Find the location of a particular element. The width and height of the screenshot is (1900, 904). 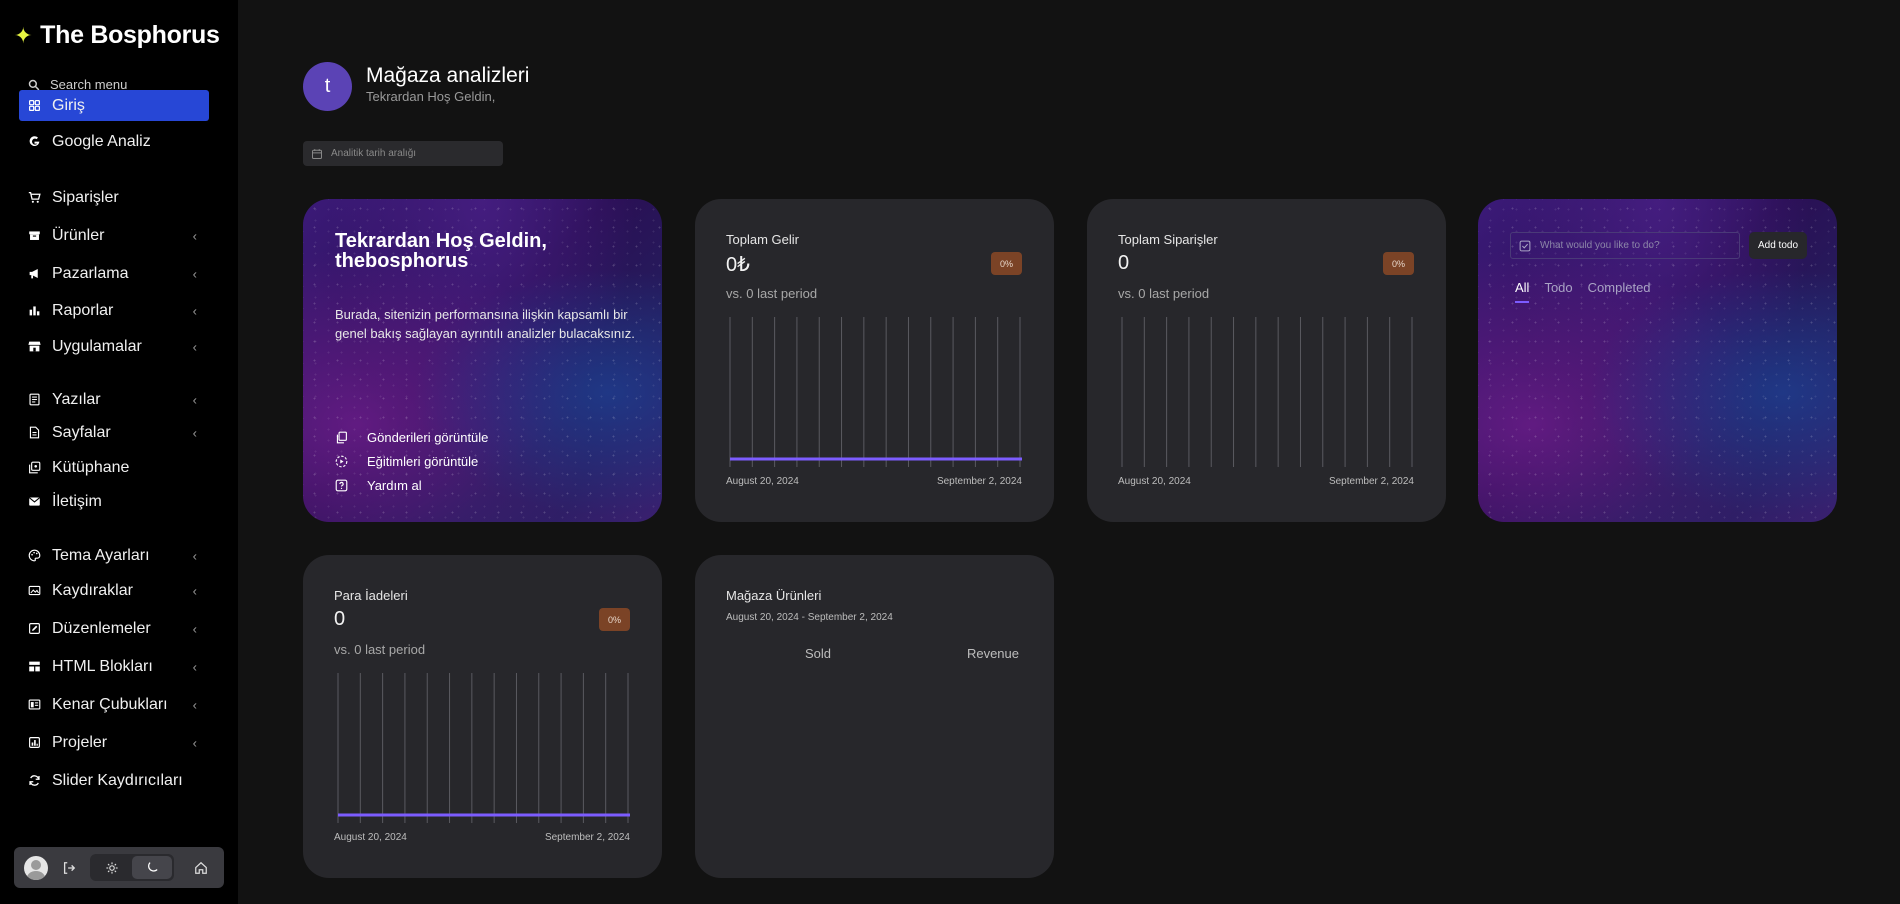

sparkle-icon: ✦ is located at coordinates (23, 35).